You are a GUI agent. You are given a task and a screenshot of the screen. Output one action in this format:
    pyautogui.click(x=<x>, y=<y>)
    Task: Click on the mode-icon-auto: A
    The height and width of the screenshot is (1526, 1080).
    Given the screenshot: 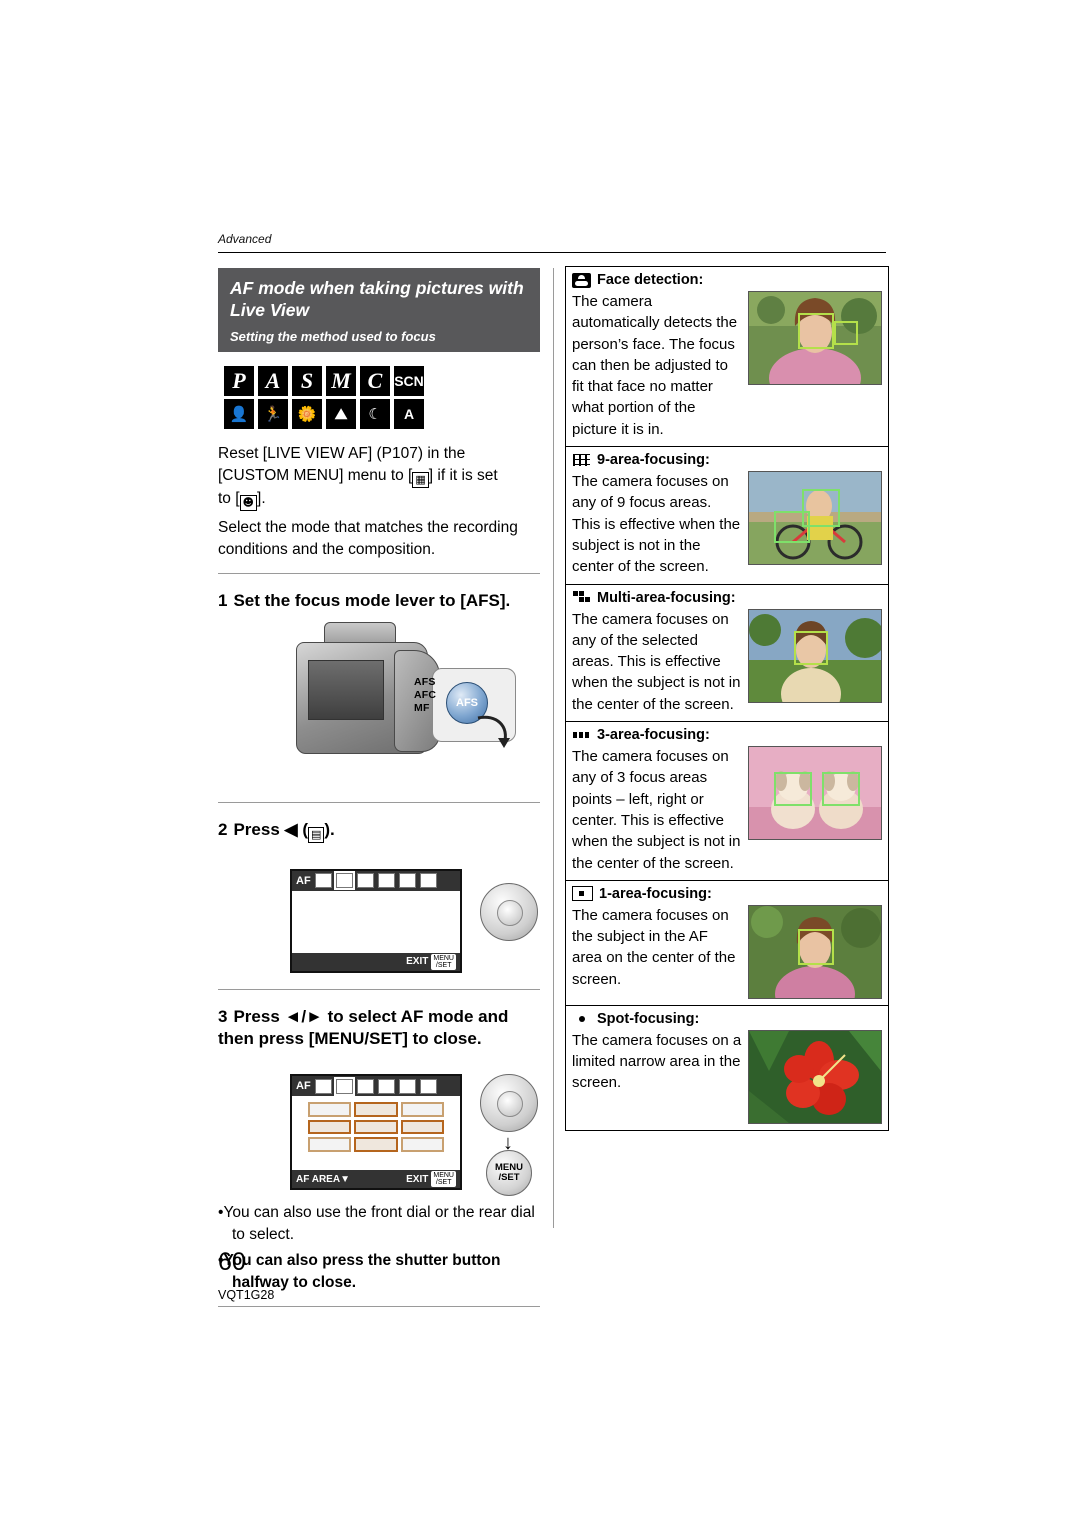 What is the action you would take?
    pyautogui.click(x=409, y=413)
    